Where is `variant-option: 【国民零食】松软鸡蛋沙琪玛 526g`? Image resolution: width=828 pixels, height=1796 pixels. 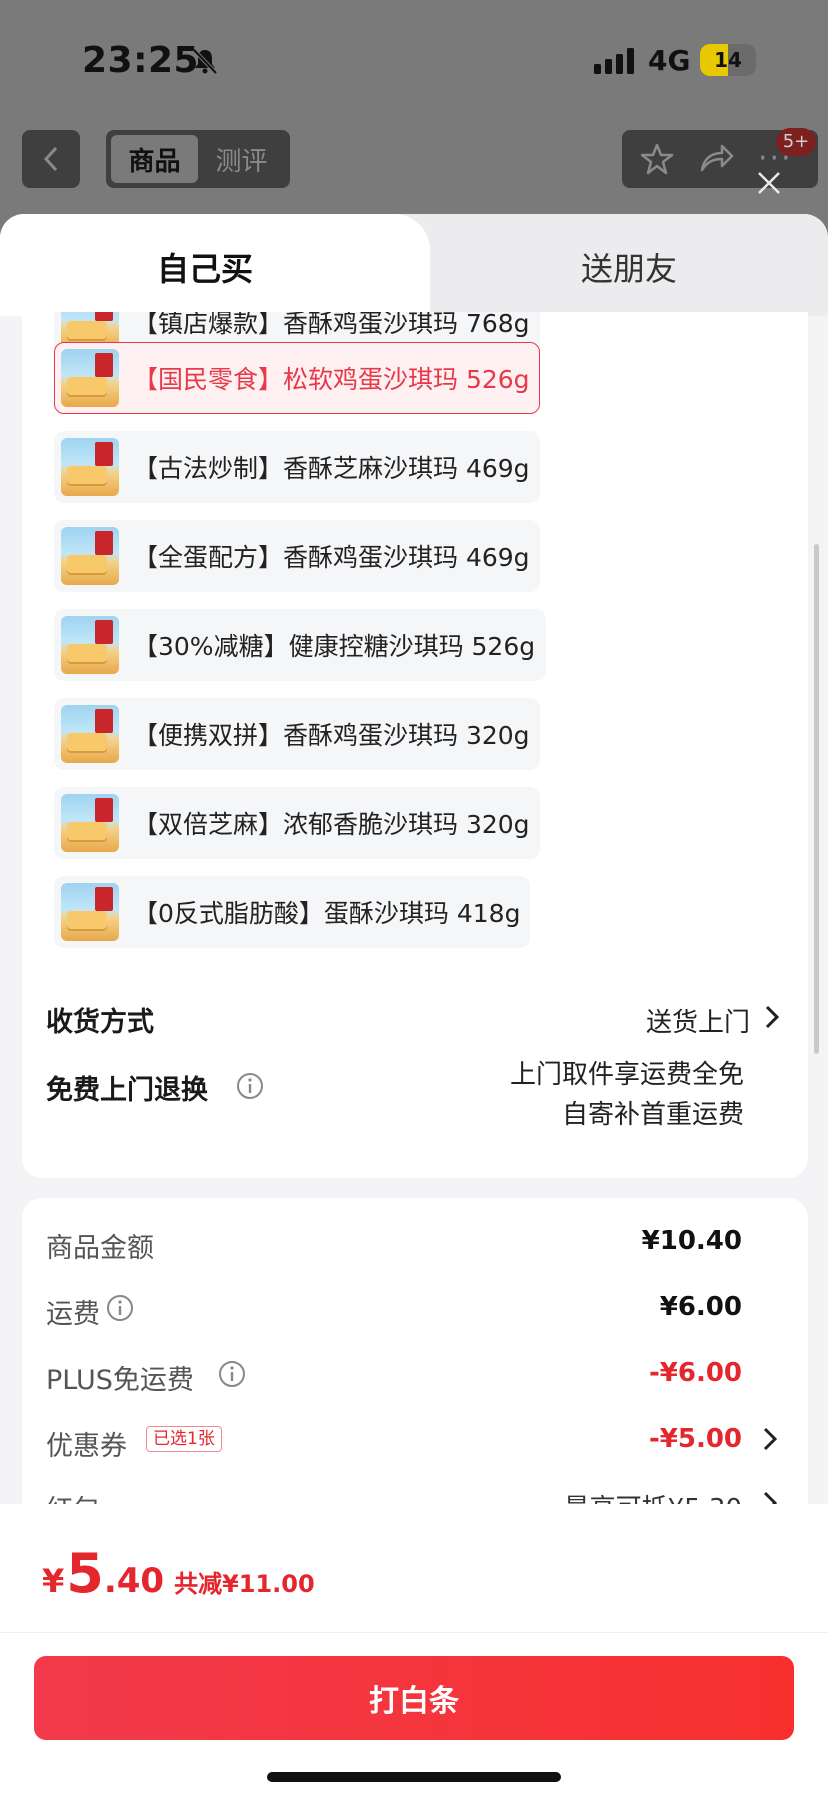 variant-option: 【国民零食】松软鸡蛋沙琪玛 526g is located at coordinates (297, 378).